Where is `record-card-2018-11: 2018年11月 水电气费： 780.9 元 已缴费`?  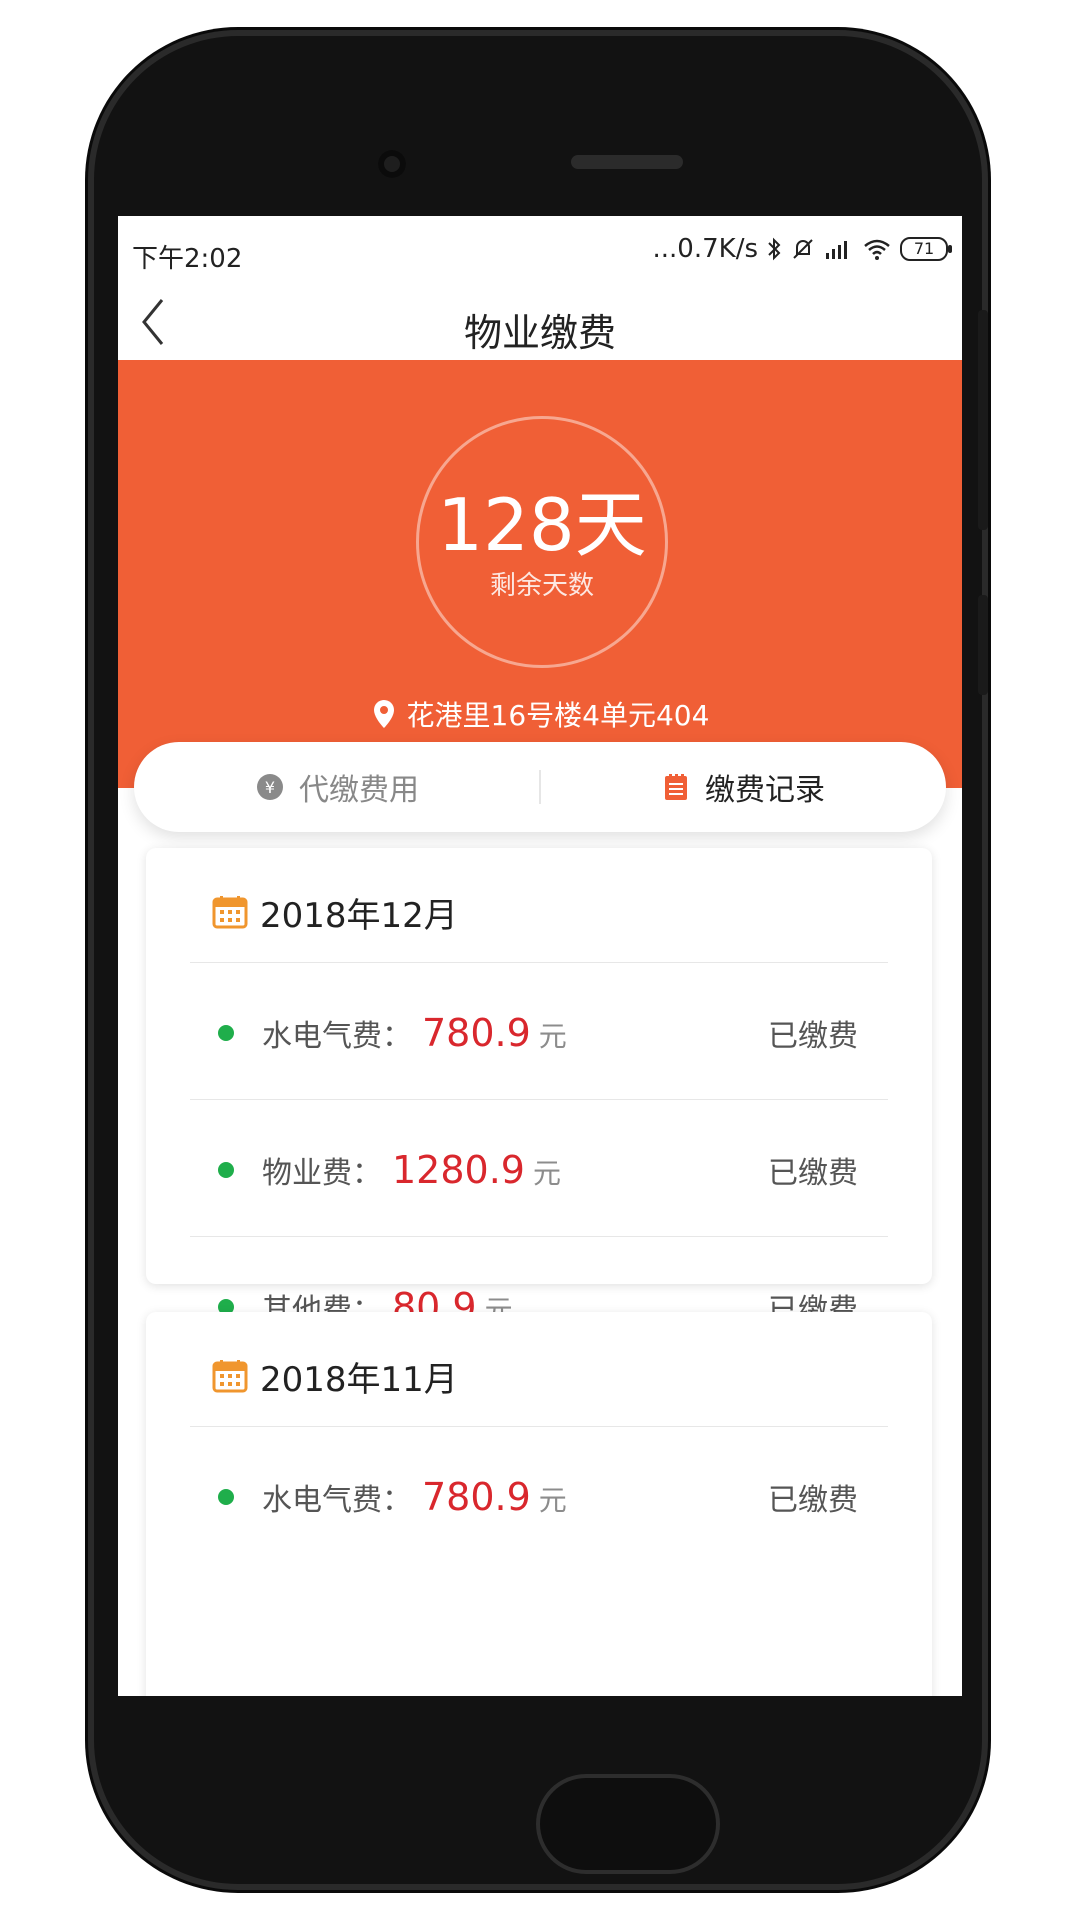 record-card-2018-11: 2018年11月 水电气费： 780.9 元 已缴费 is located at coordinates (539, 1504).